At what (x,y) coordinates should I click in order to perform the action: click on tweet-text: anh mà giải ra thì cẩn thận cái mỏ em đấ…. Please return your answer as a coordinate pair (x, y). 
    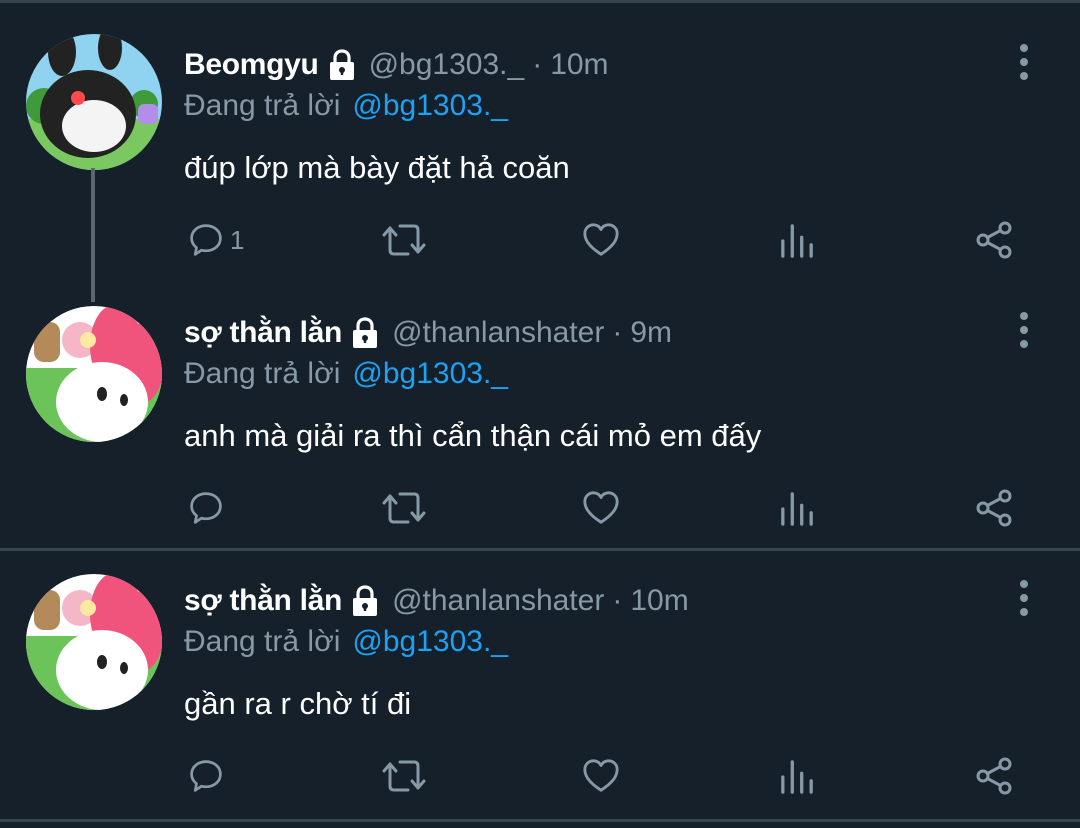
    Looking at the image, I should click on (473, 435).